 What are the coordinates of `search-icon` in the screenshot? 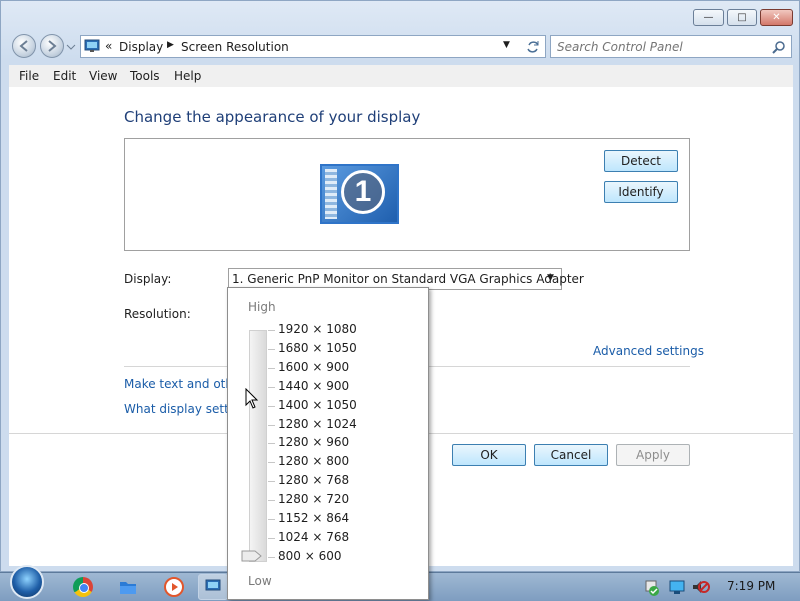 It's located at (779, 47).